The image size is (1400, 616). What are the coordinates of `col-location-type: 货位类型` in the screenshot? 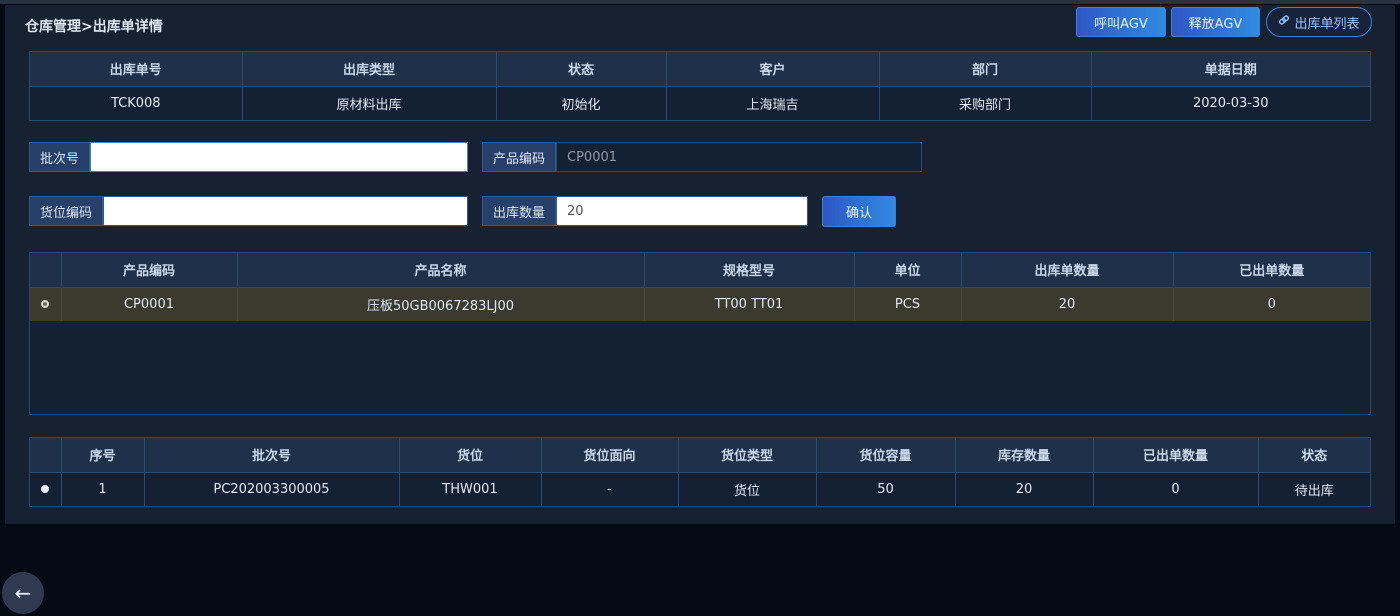 It's located at (747, 455).